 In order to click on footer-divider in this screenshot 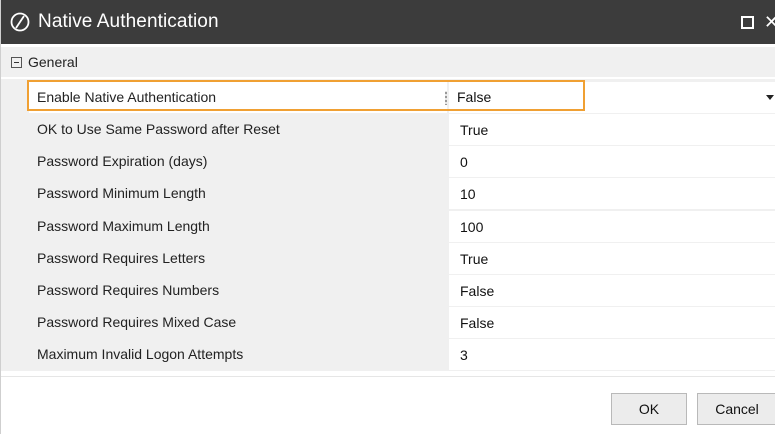, I will do `click(388, 376)`.